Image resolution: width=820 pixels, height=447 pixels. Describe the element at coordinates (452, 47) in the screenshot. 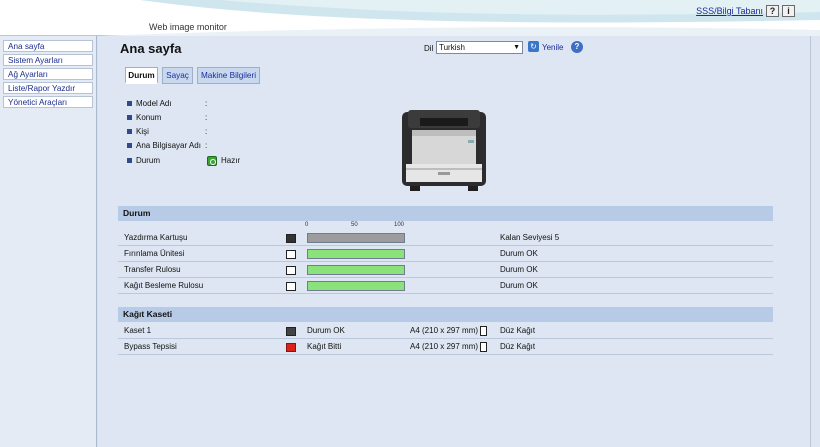

I see `language-select-value: Turkish` at that location.